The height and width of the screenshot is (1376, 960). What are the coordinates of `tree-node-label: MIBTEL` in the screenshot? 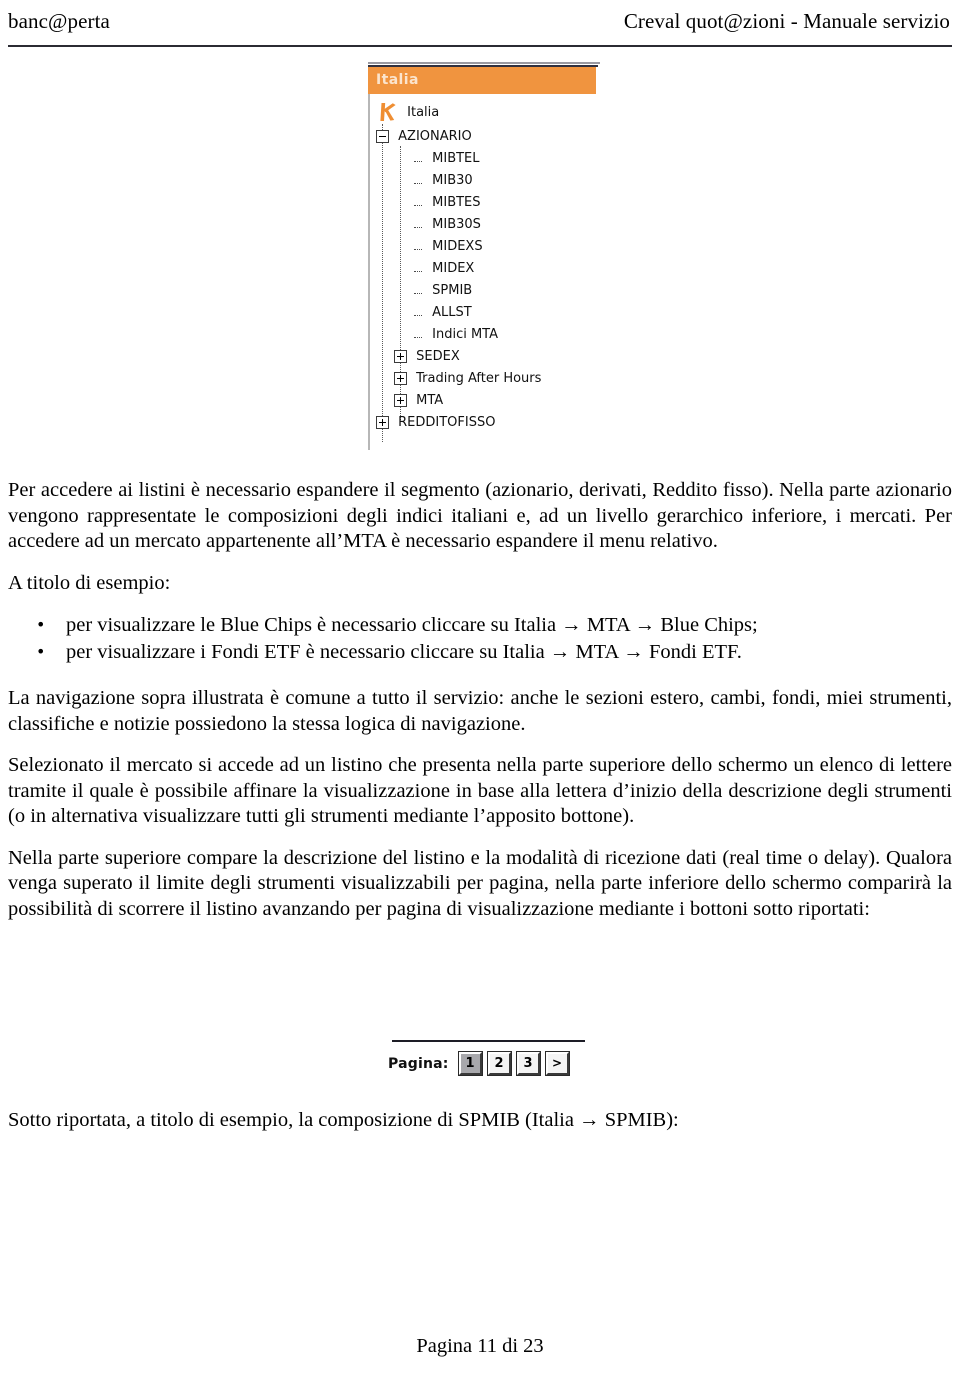 It's located at (456, 158).